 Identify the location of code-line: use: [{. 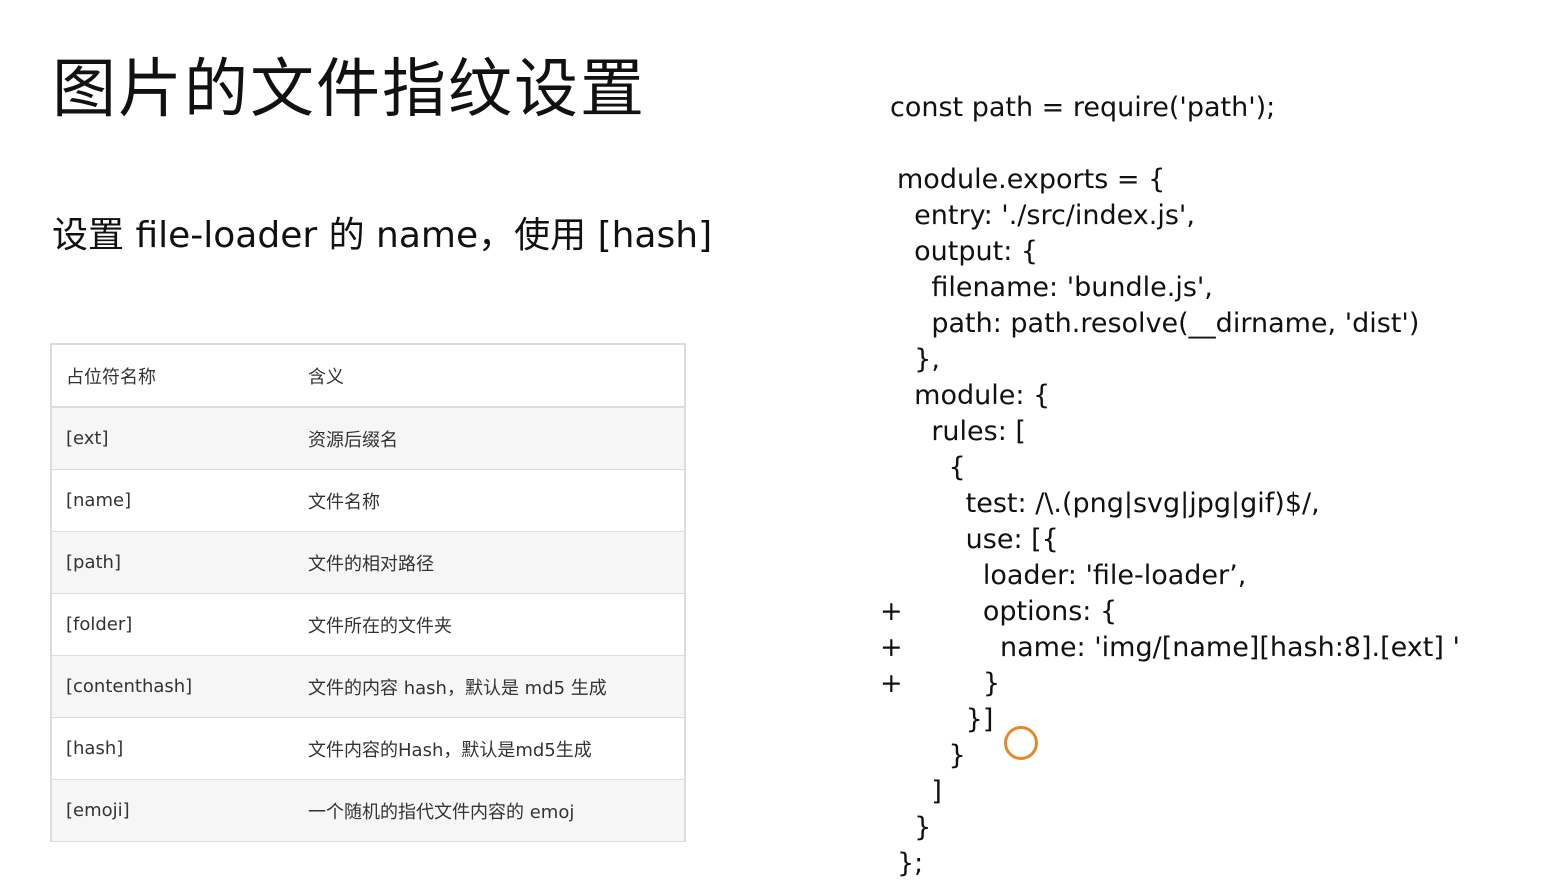
(978, 539).